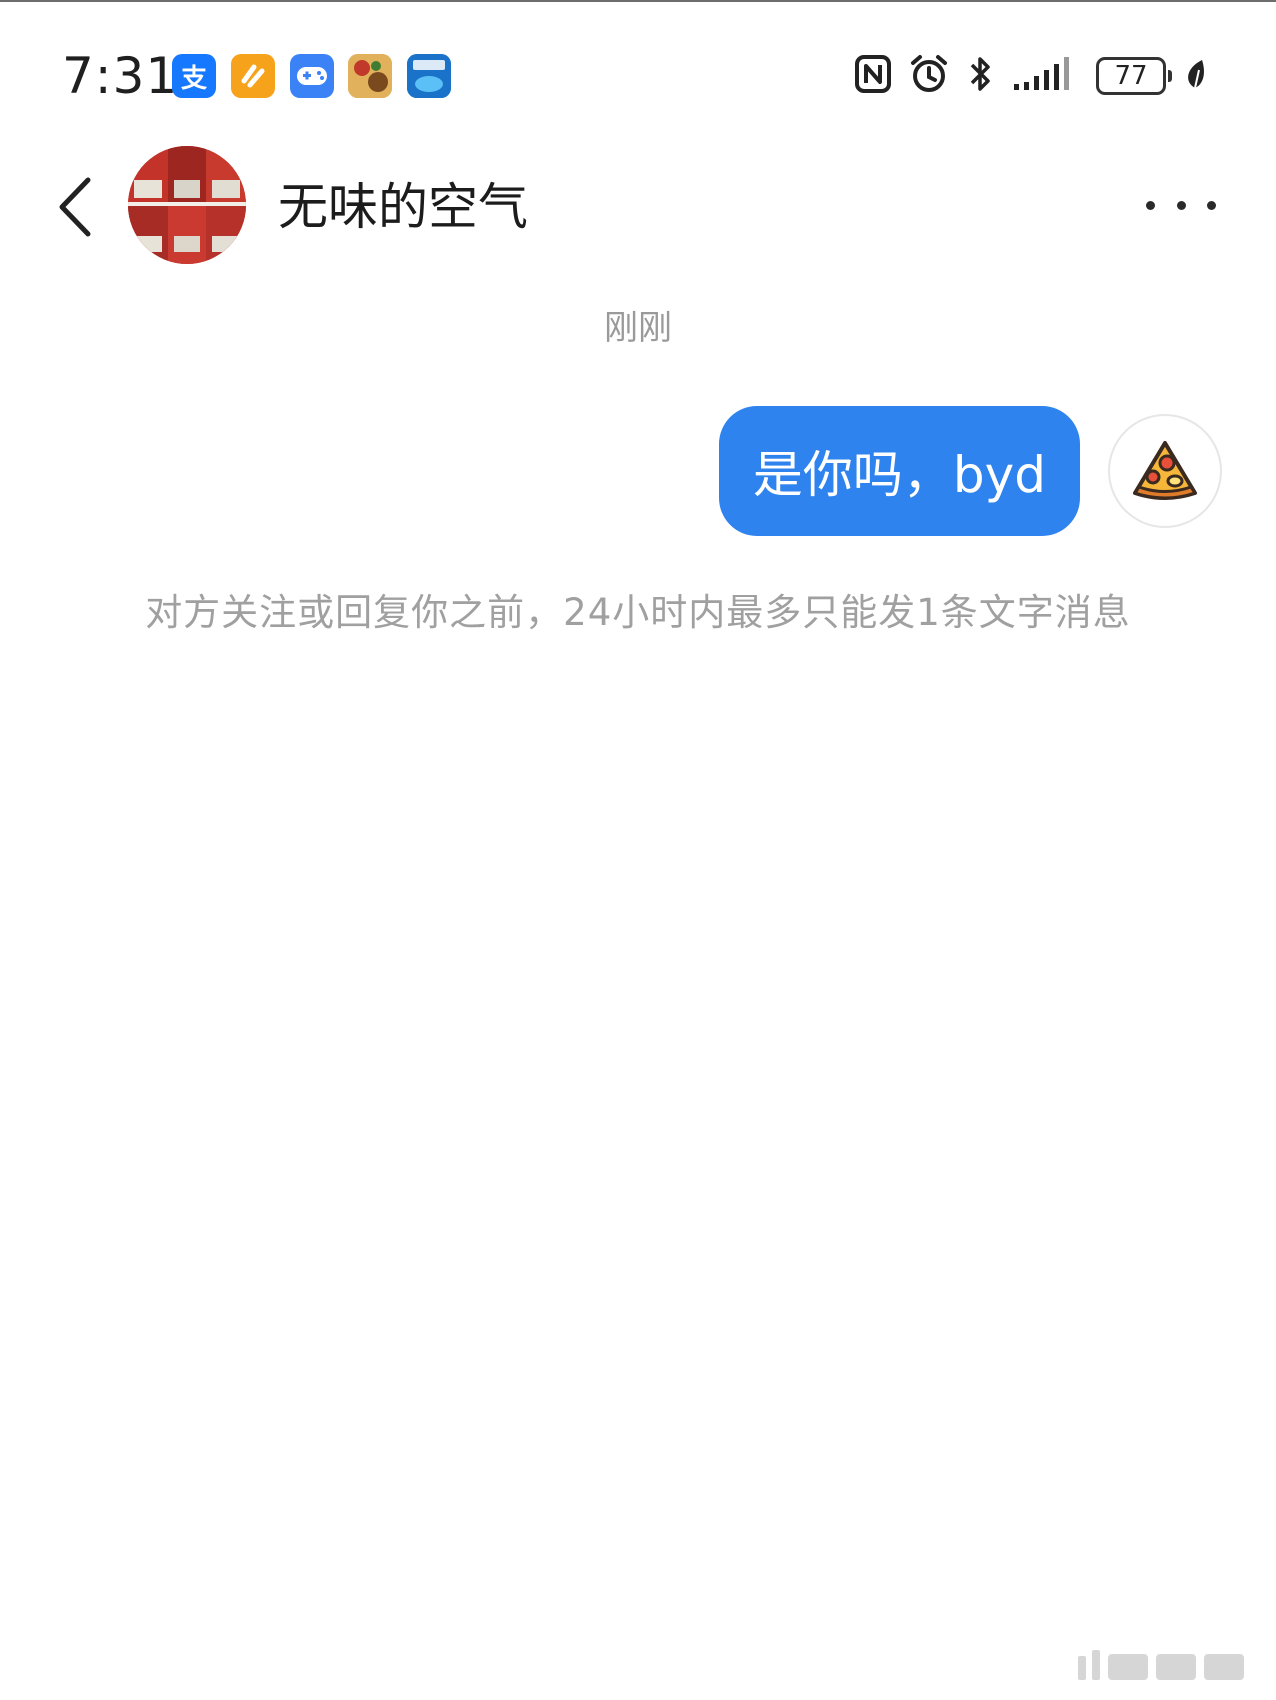 The image size is (1276, 1700). I want to click on contact-name: 无味的空气, so click(403, 207).